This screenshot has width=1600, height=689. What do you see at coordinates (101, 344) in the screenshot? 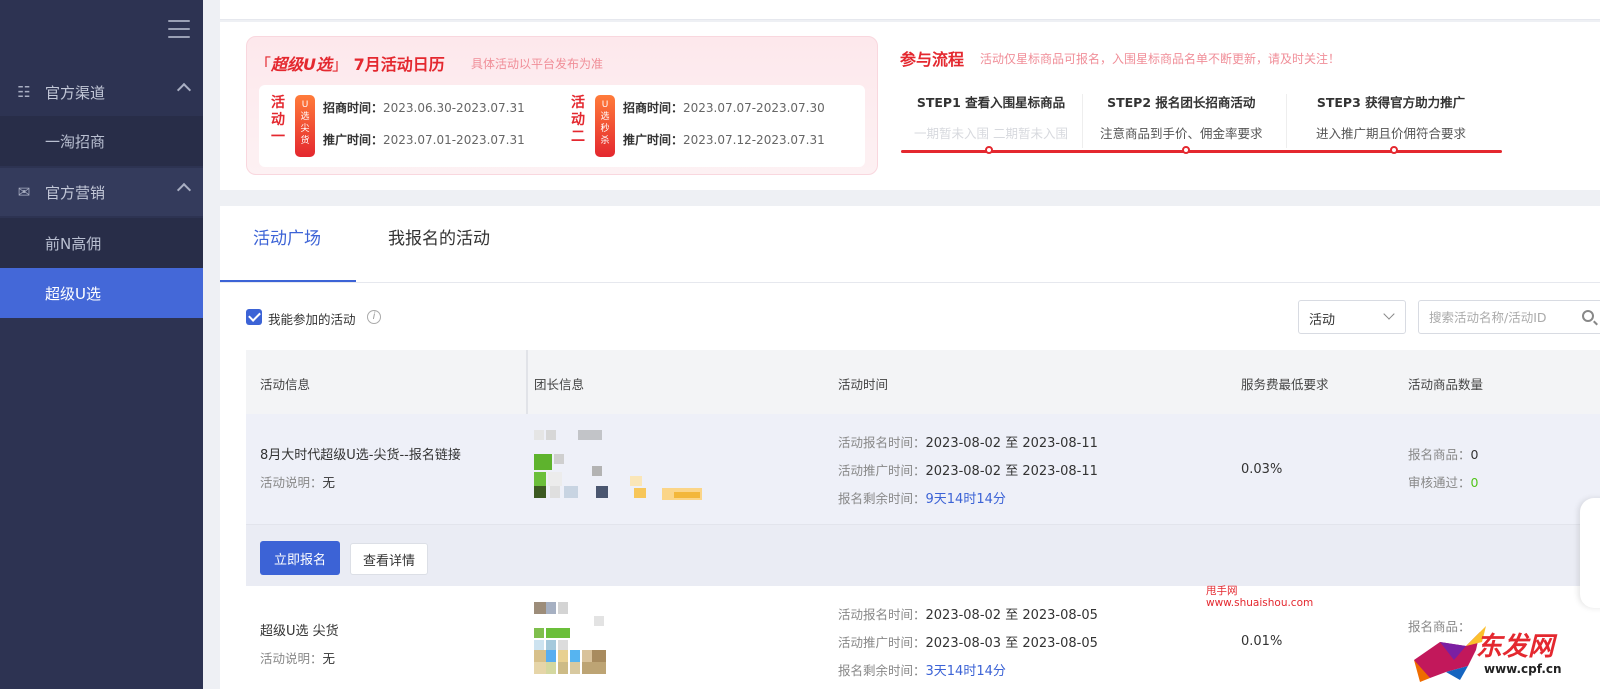
I see `sidebar: ☷ 官方渠道 一淘招商 ✉ 官方营销 前N高佣 超级U选` at bounding box center [101, 344].